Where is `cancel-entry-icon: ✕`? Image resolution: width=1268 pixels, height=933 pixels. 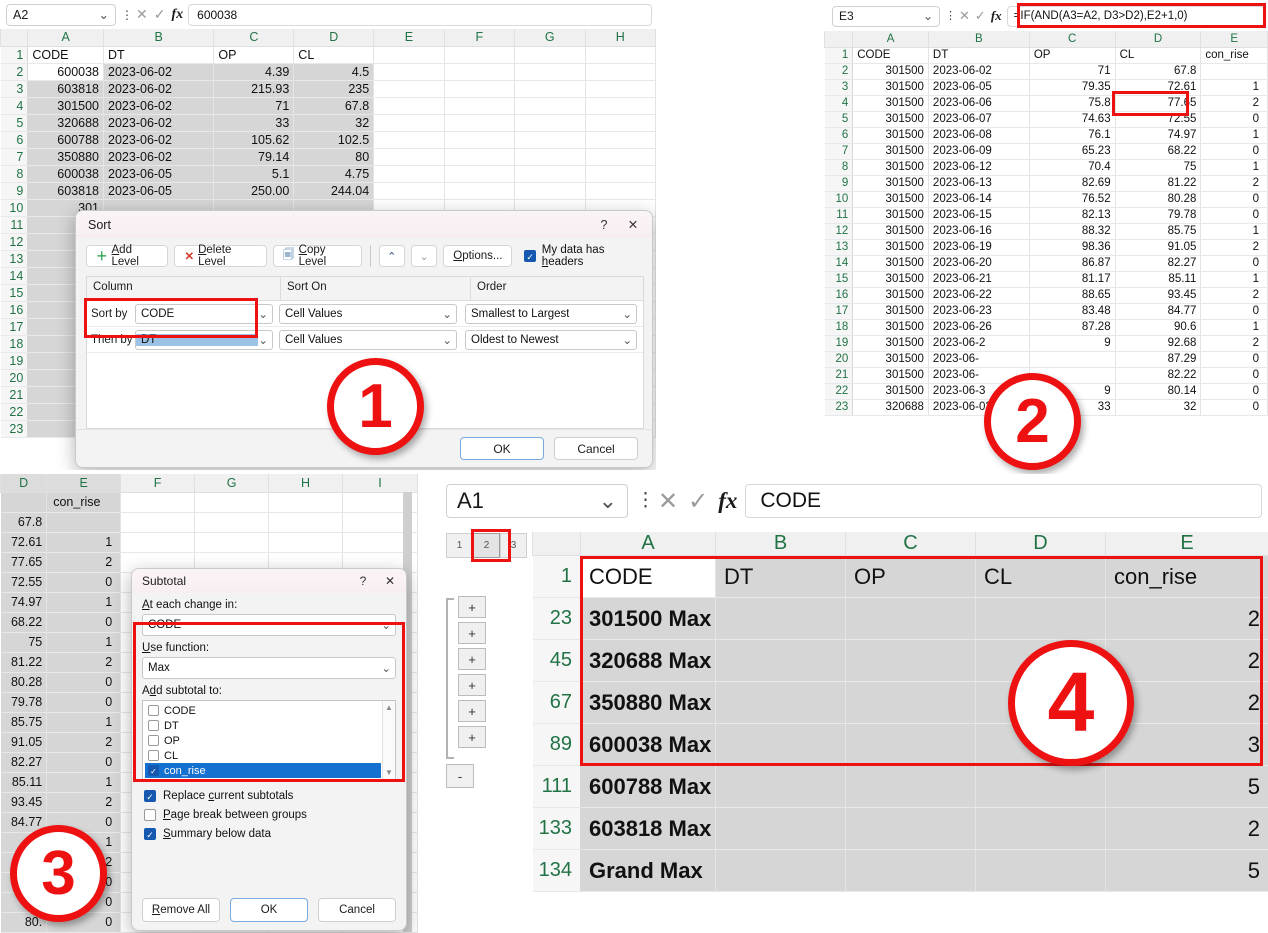 cancel-entry-icon: ✕ is located at coordinates (964, 16).